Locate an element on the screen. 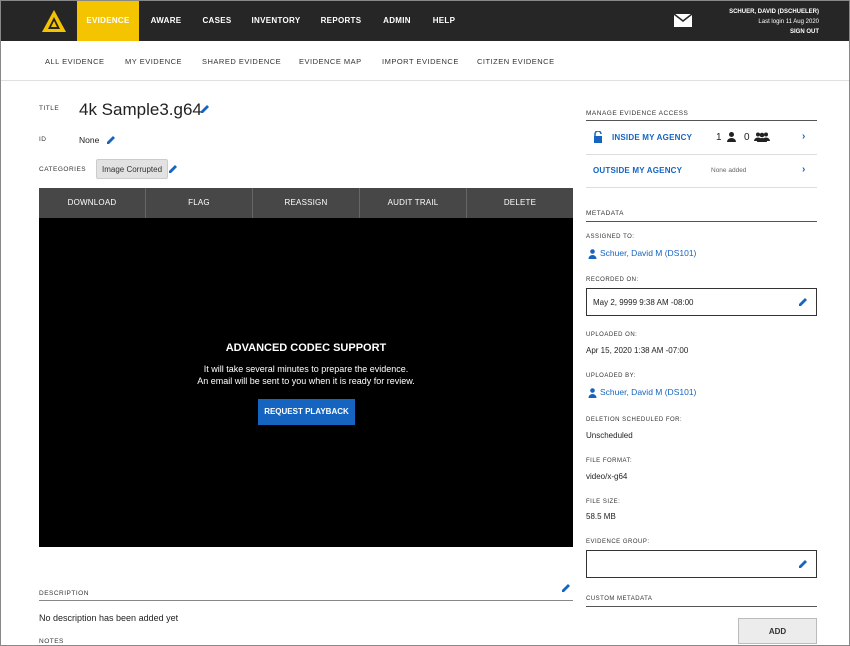 This screenshot has width=850, height=646. evidence-id: None is located at coordinates (89, 140).